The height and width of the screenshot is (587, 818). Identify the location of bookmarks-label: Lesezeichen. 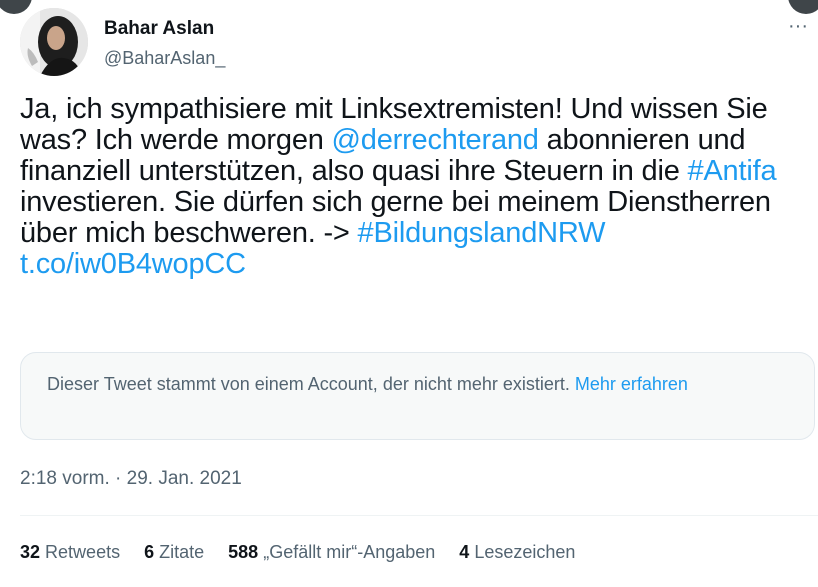
(525, 552).